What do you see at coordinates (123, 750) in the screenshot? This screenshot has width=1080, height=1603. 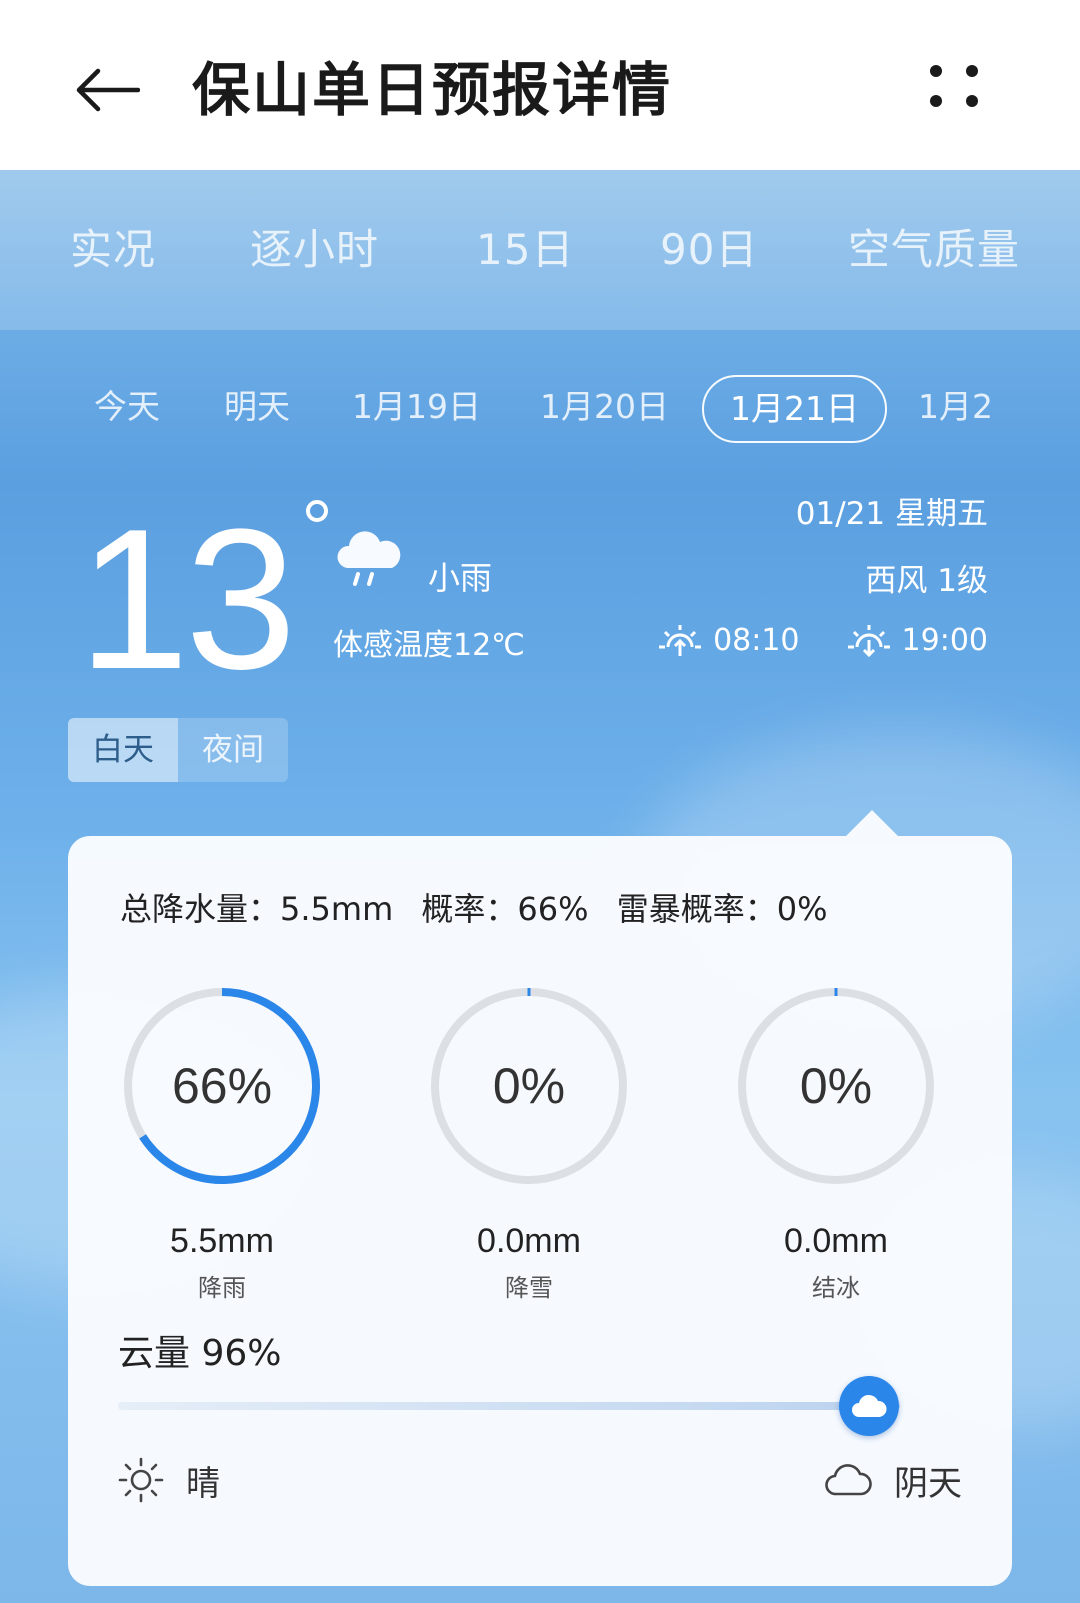 I see `day-toggle-button: 白天` at bounding box center [123, 750].